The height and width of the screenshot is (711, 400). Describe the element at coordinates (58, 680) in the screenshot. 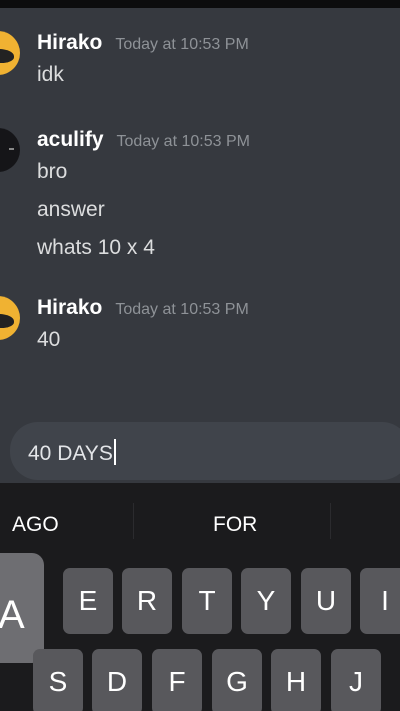

I see `key-s: S` at that location.